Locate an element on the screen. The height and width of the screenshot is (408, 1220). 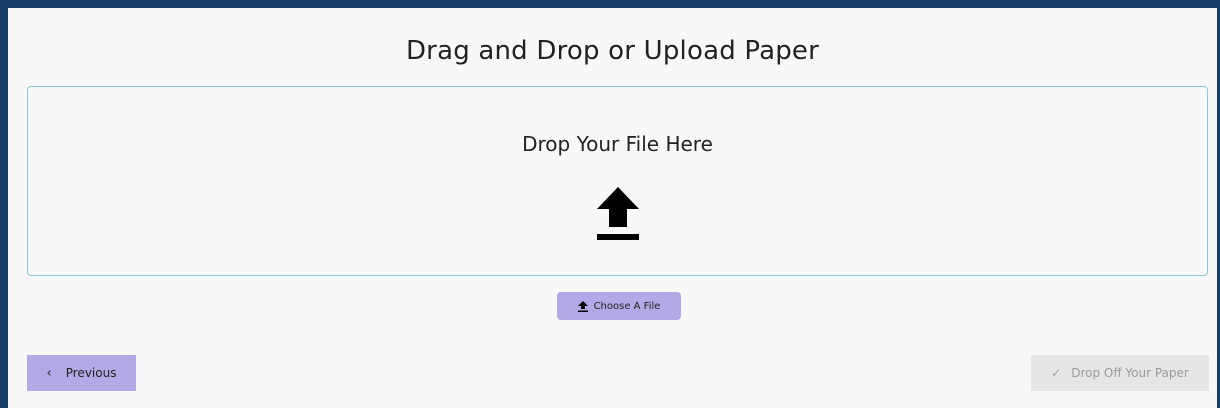
choose-file-button: Choose A File is located at coordinates (619, 306).